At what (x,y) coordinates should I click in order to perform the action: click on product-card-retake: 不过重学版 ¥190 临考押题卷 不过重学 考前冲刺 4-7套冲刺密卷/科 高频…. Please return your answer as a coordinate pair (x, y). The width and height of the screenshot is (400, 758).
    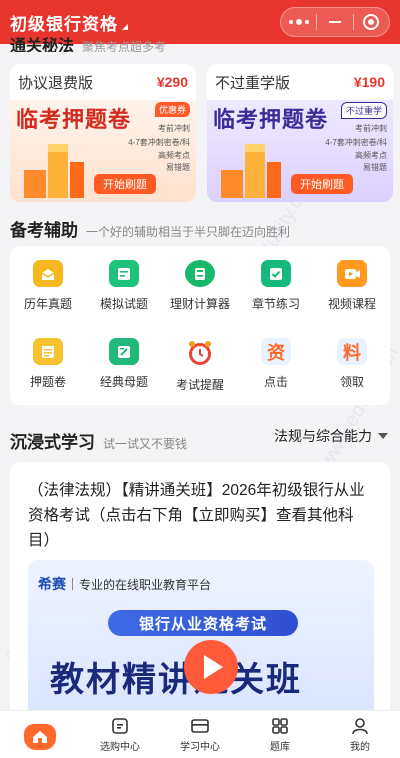
    Looking at the image, I should click on (300, 133).